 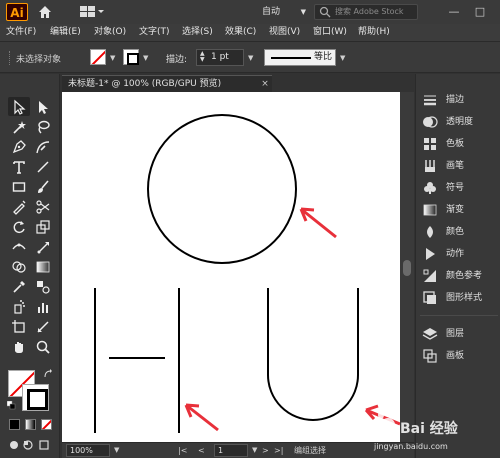 I want to click on scissors-tool-icon, so click(x=43, y=206).